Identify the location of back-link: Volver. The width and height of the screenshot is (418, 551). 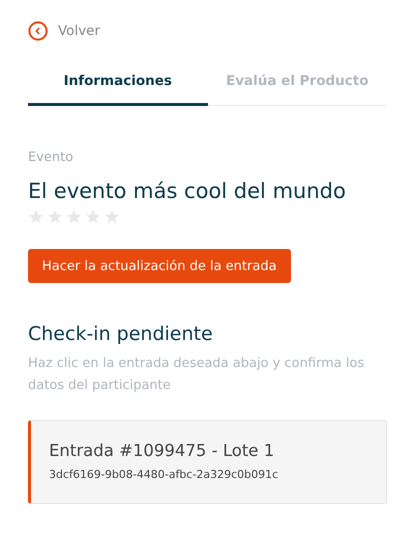
(79, 31).